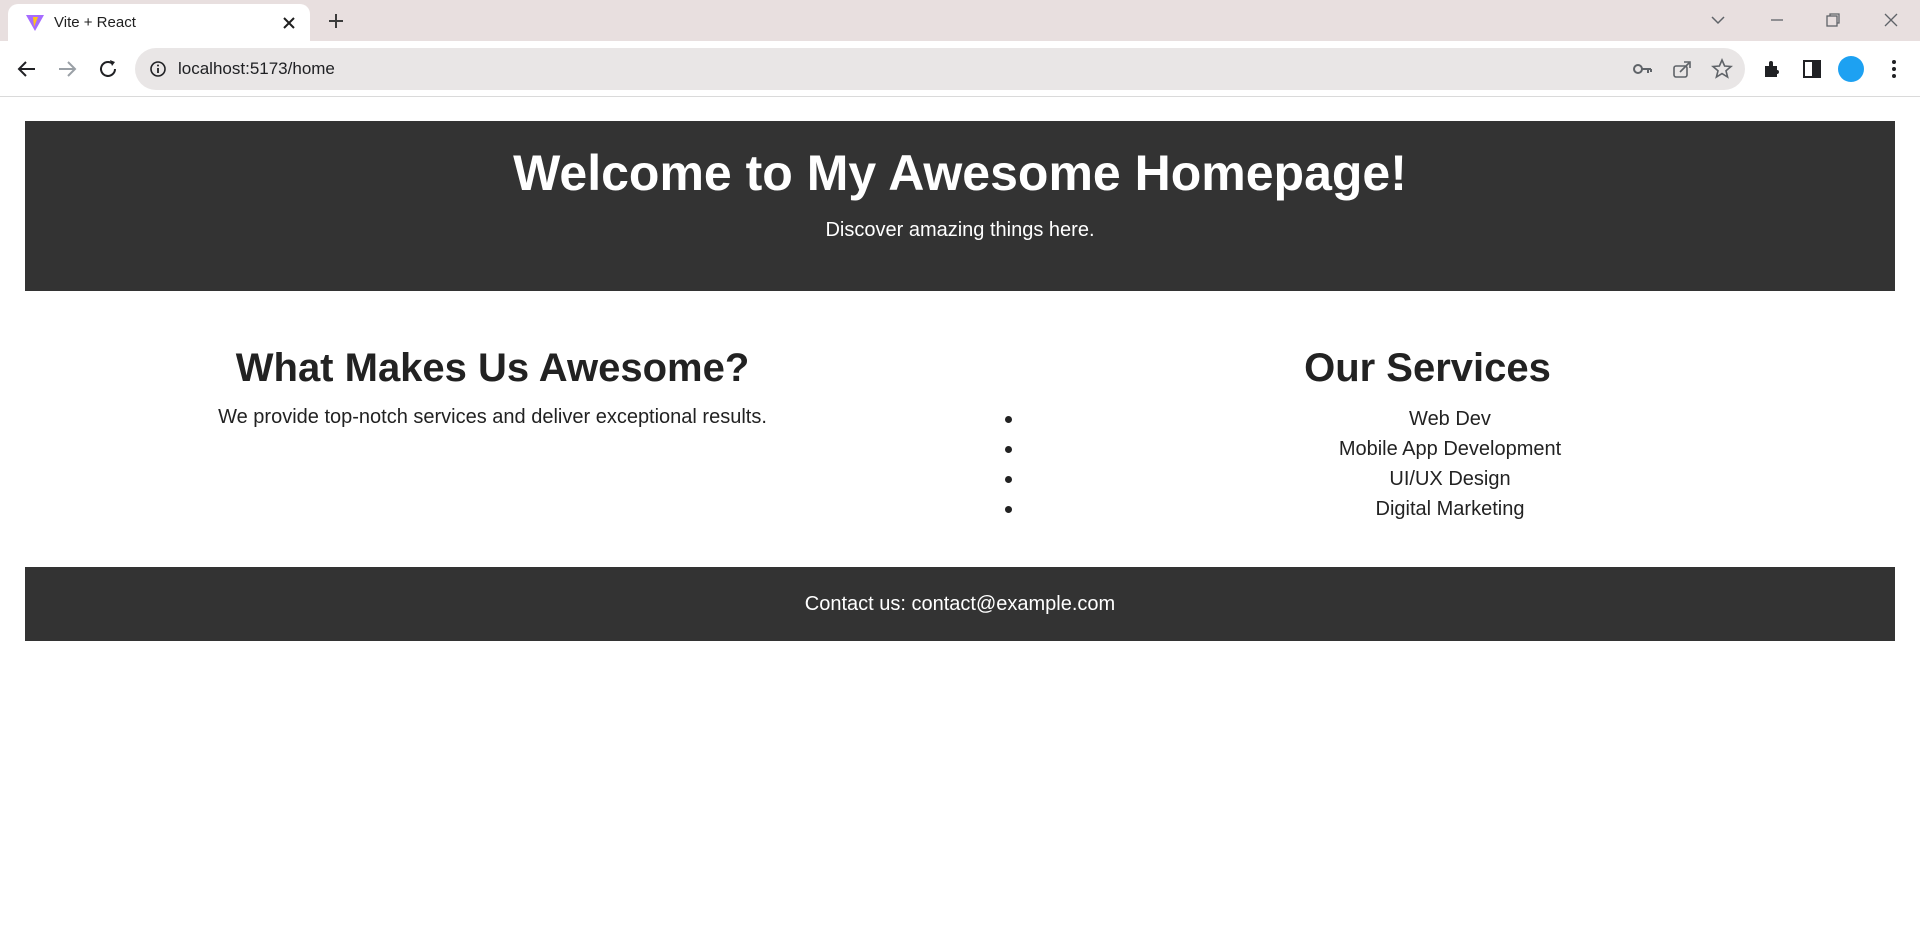 This screenshot has height=936, width=1920. What do you see at coordinates (1851, 69) in the screenshot?
I see `profile-avatar` at bounding box center [1851, 69].